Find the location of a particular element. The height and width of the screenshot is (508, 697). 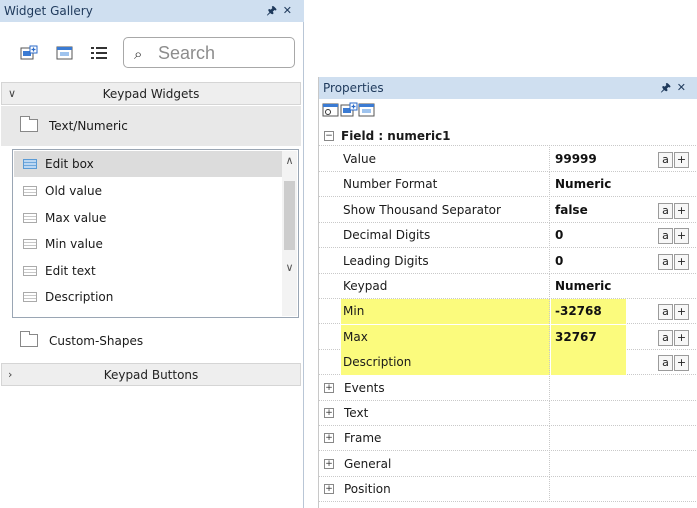

property-value: false is located at coordinates (588, 210).